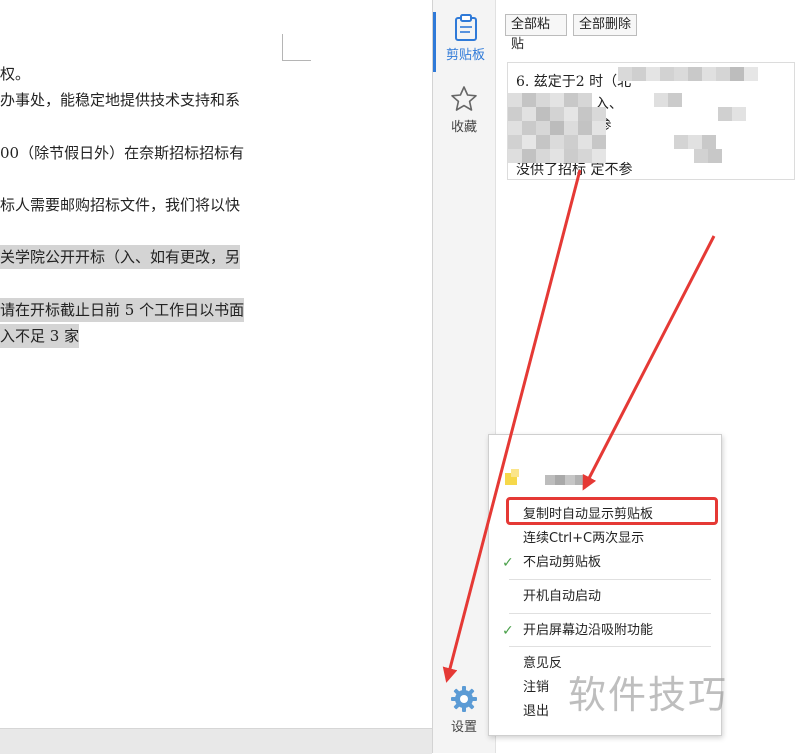 Image resolution: width=800 pixels, height=754 pixels. What do you see at coordinates (536, 687) in the screenshot?
I see `menu-item-label: 注销` at bounding box center [536, 687].